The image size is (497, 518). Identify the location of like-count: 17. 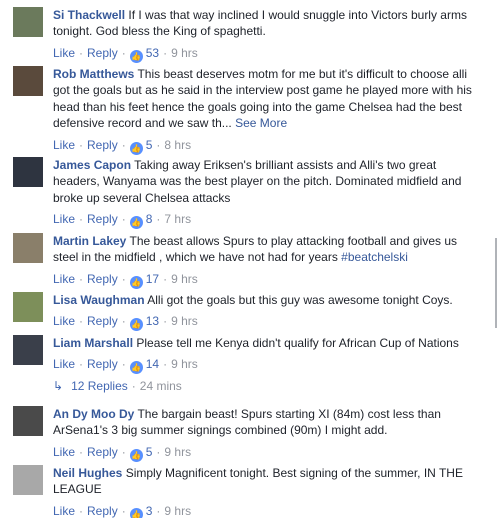
(152, 279).